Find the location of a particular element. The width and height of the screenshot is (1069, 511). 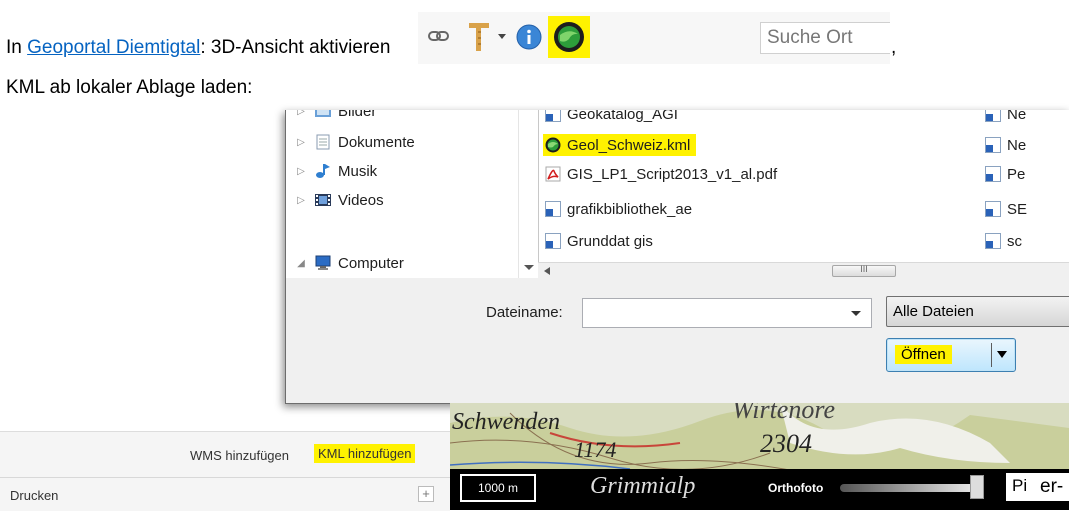

tree-item-dokumente: ▷ Dokumente is located at coordinates (354, 142).